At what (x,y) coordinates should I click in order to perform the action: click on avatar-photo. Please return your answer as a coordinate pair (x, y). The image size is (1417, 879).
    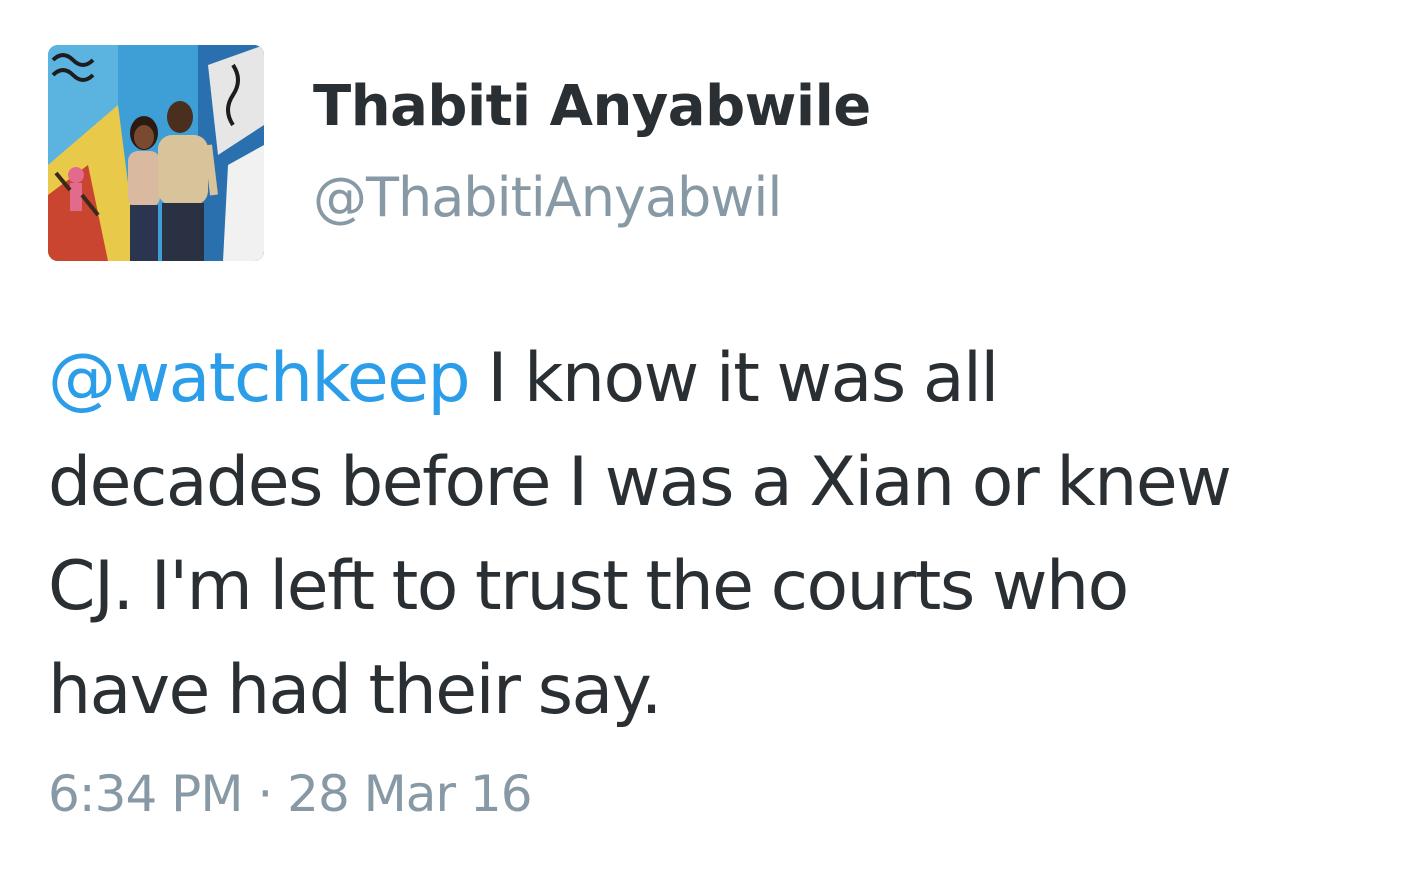
    Looking at the image, I should click on (156, 153).